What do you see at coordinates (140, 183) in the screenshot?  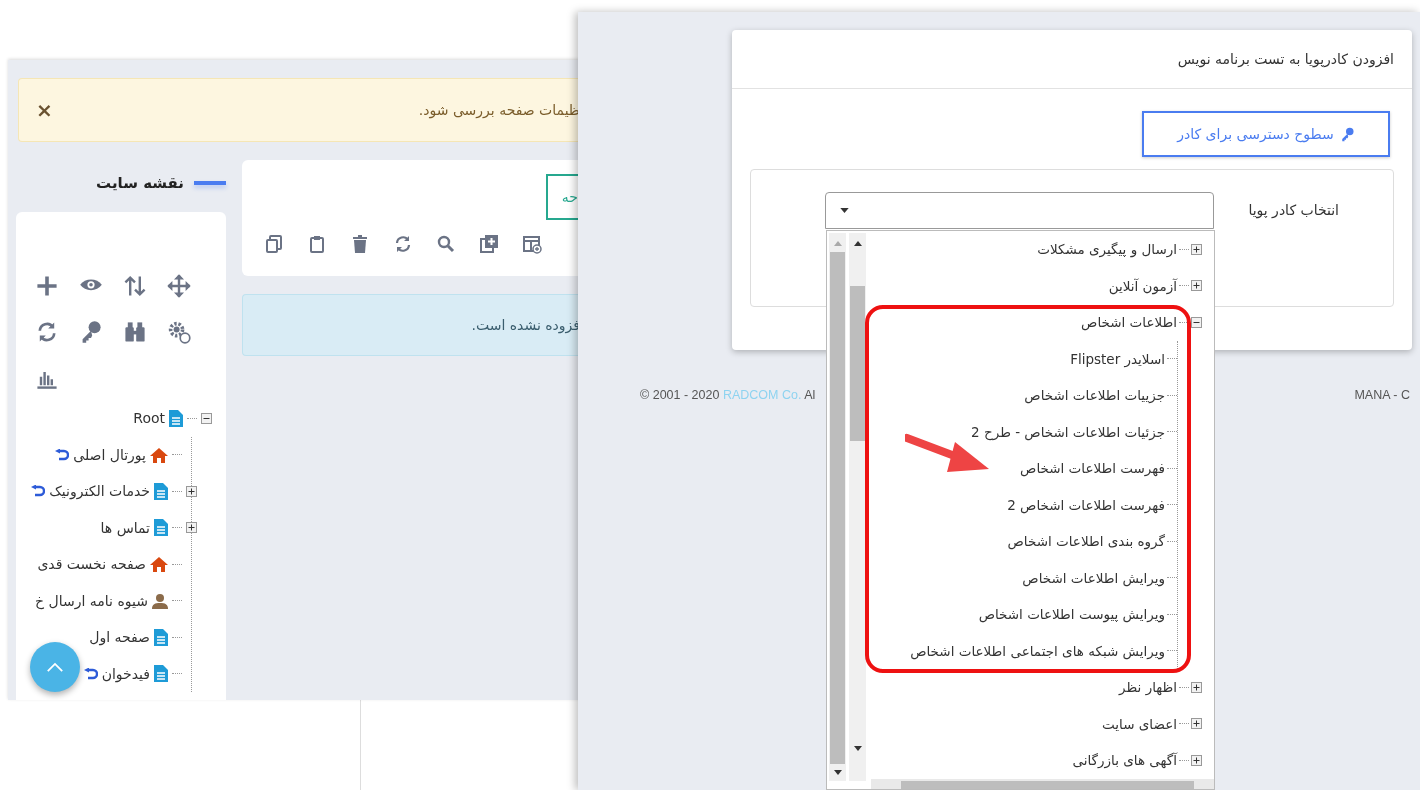 I see `sitemap-title: نقشه سایت` at bounding box center [140, 183].